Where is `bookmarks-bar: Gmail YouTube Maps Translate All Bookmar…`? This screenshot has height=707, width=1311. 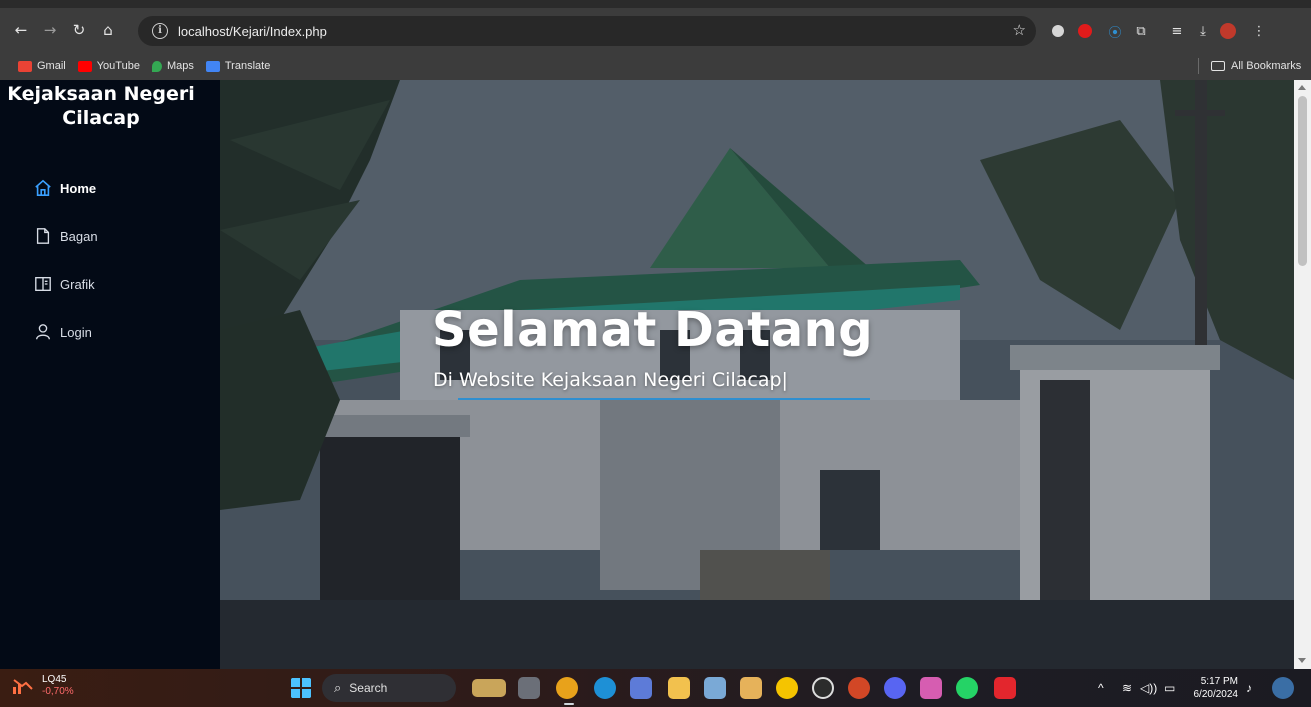
bookmarks-bar: Gmail YouTube Maps Translate All Bookmar… is located at coordinates (655, 66).